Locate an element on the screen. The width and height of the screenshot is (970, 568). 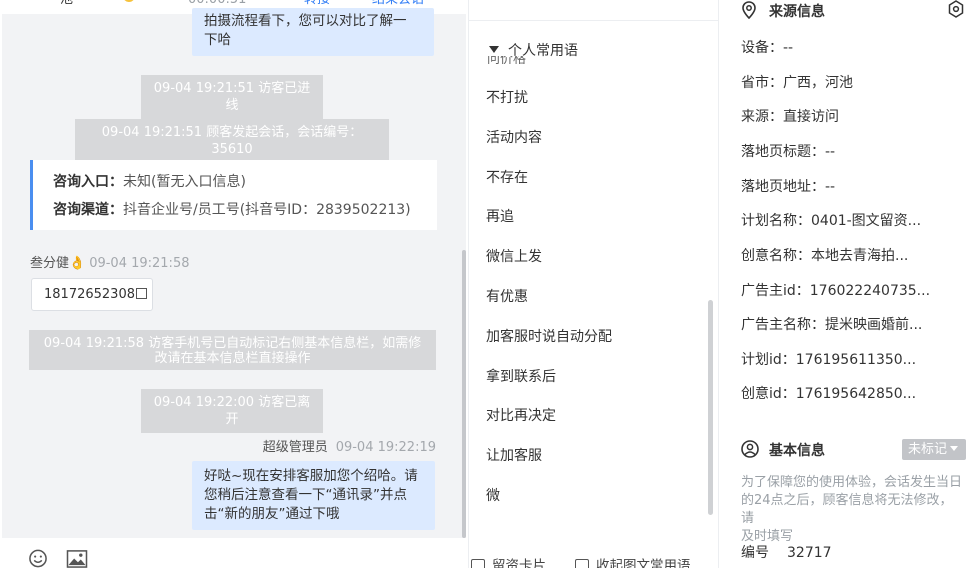
consult-entry-row: 咨询入口：未知(暂无入口信息) is located at coordinates (149, 182).